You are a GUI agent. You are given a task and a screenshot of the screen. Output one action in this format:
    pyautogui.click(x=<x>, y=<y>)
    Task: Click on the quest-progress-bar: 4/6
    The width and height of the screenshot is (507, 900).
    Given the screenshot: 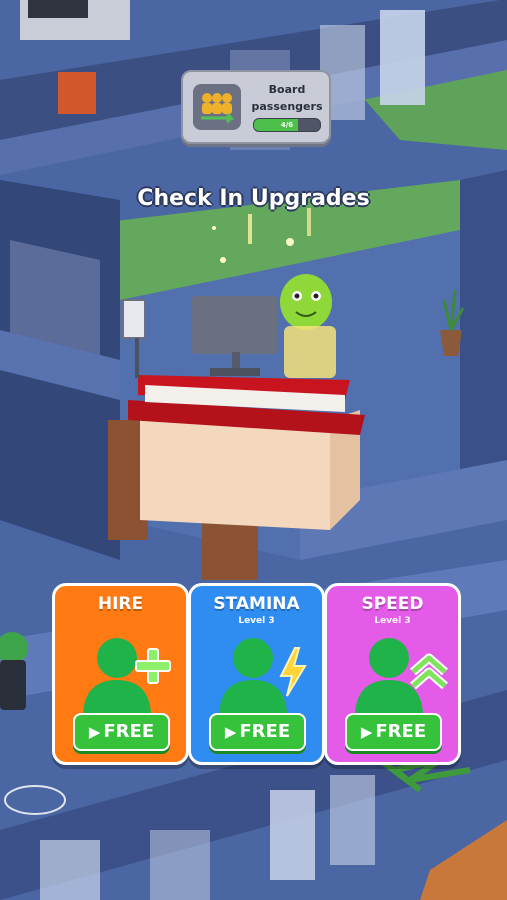 What is the action you would take?
    pyautogui.click(x=287, y=125)
    